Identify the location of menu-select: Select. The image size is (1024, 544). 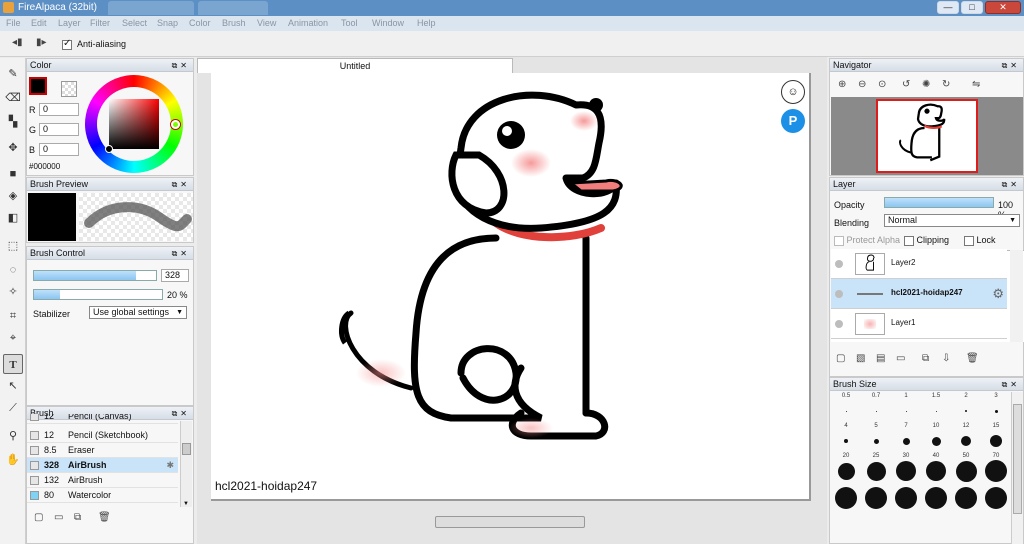
(134, 23).